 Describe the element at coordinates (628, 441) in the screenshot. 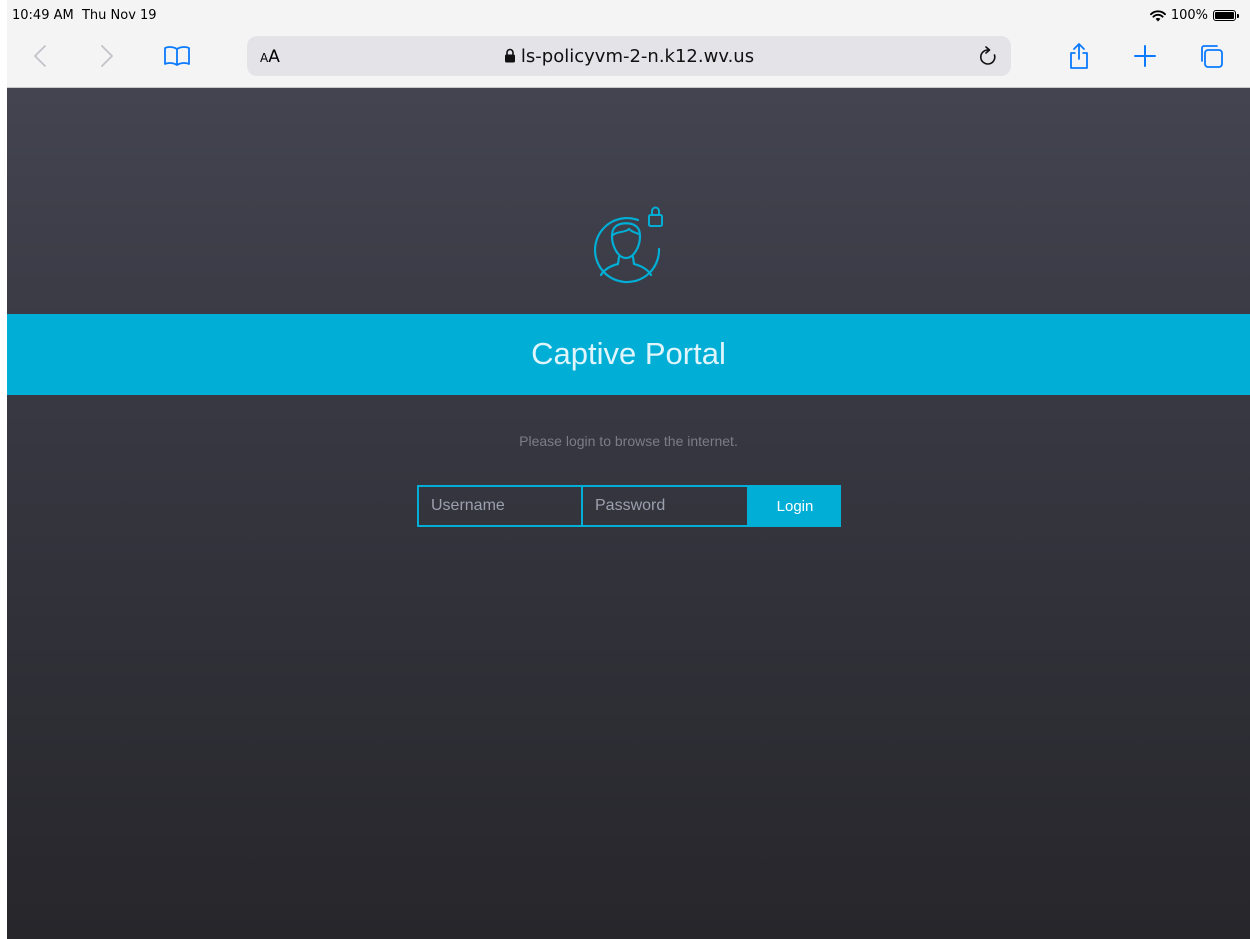

I see `login-instructions: Please login to browse the internet.` at that location.